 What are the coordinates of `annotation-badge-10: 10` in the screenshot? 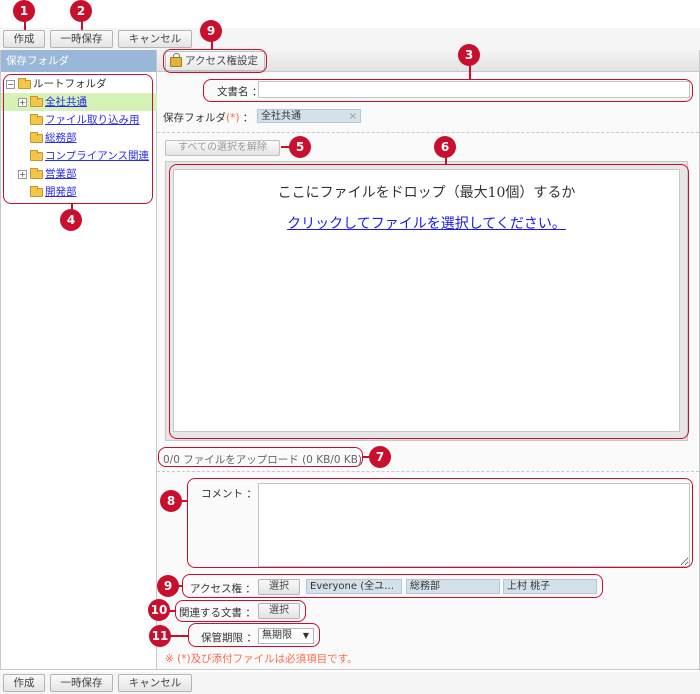 It's located at (159, 610).